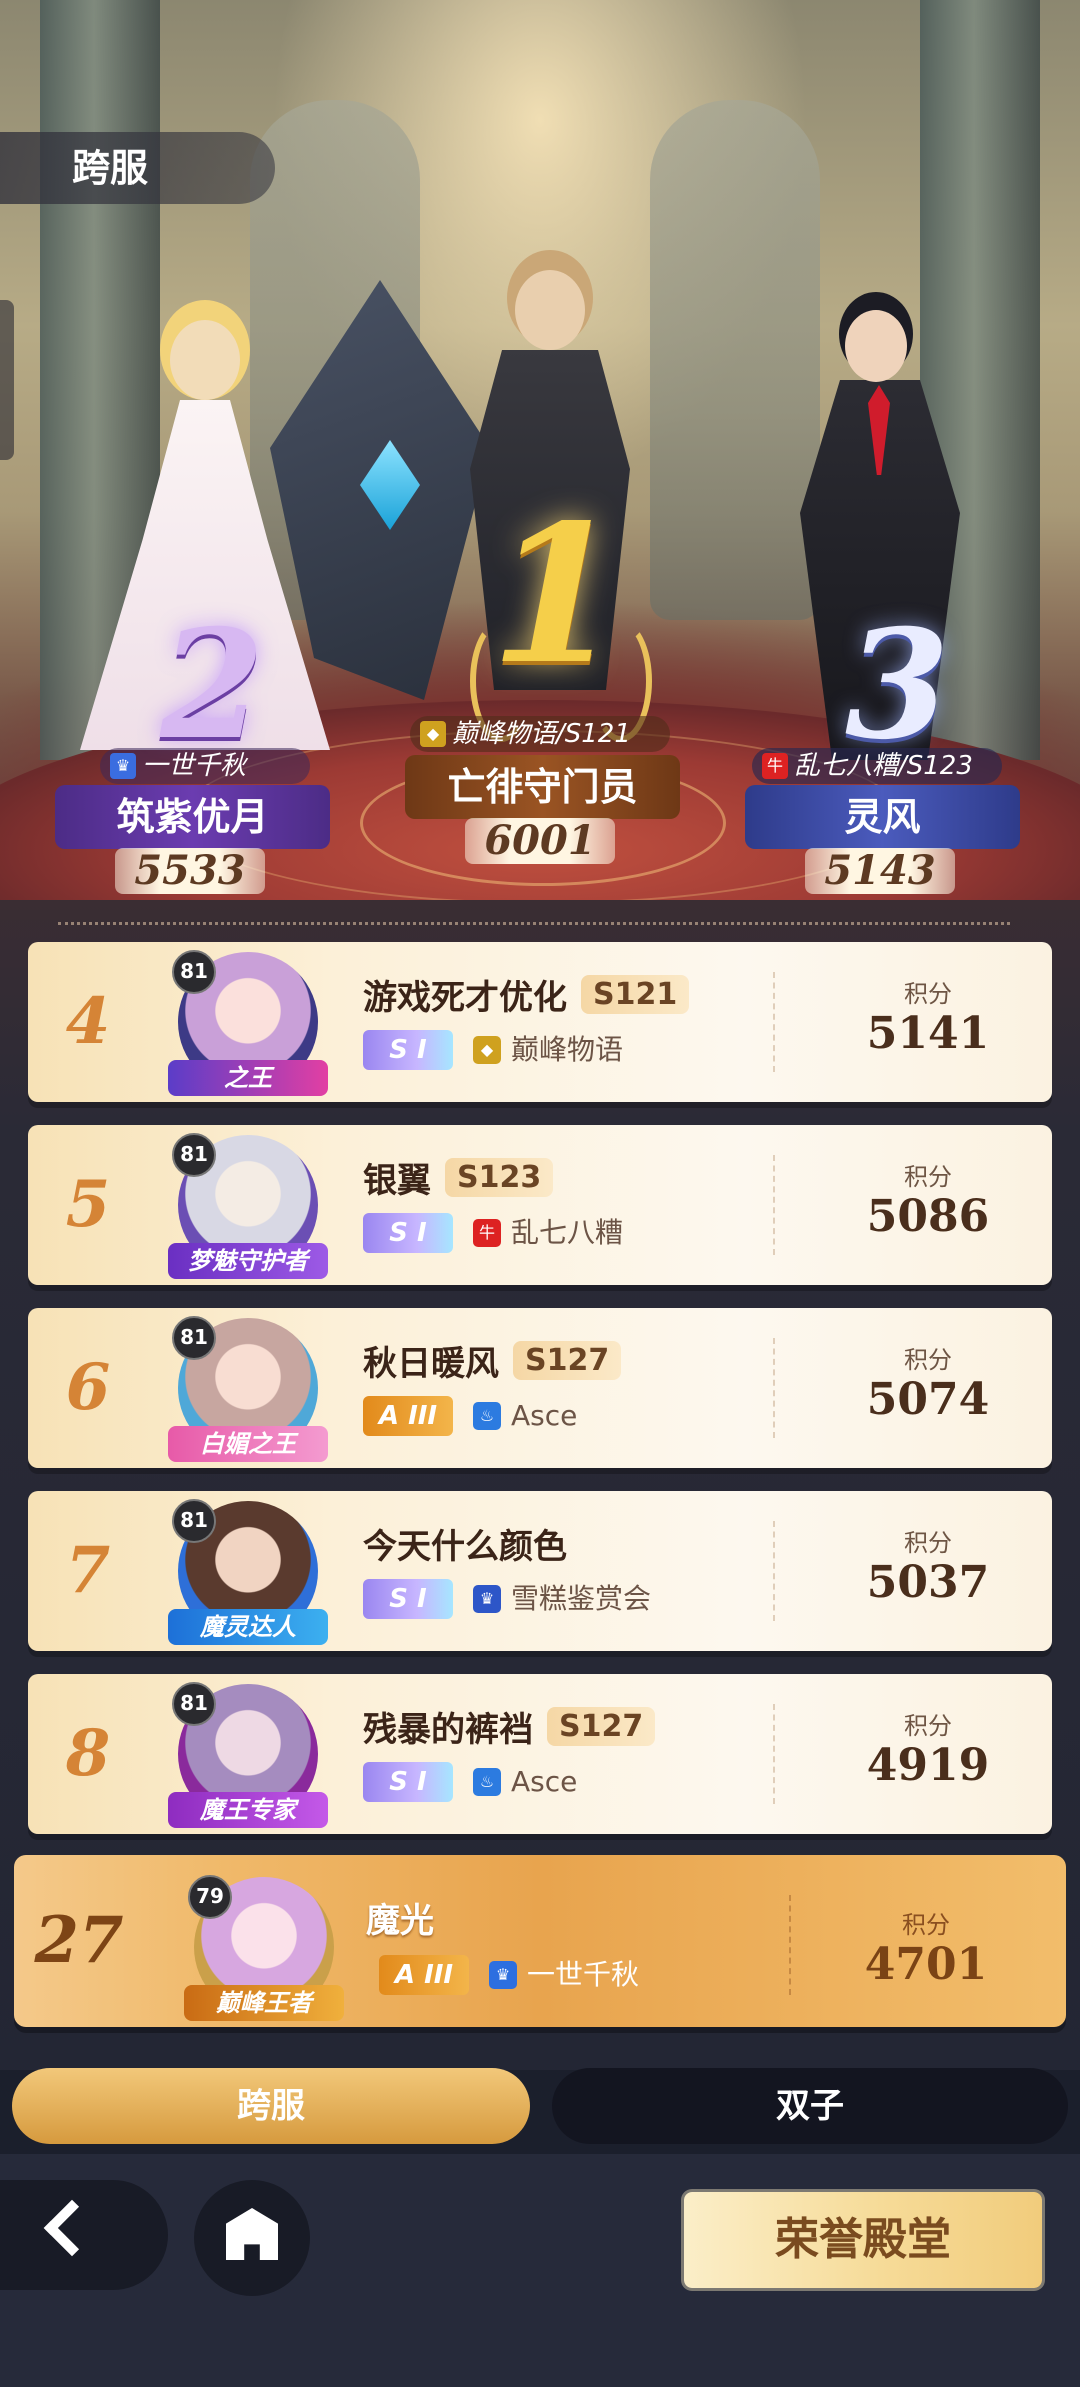 The width and height of the screenshot is (1080, 2387). I want to click on guild-name: 雪糕鉴赏会, so click(581, 1598).